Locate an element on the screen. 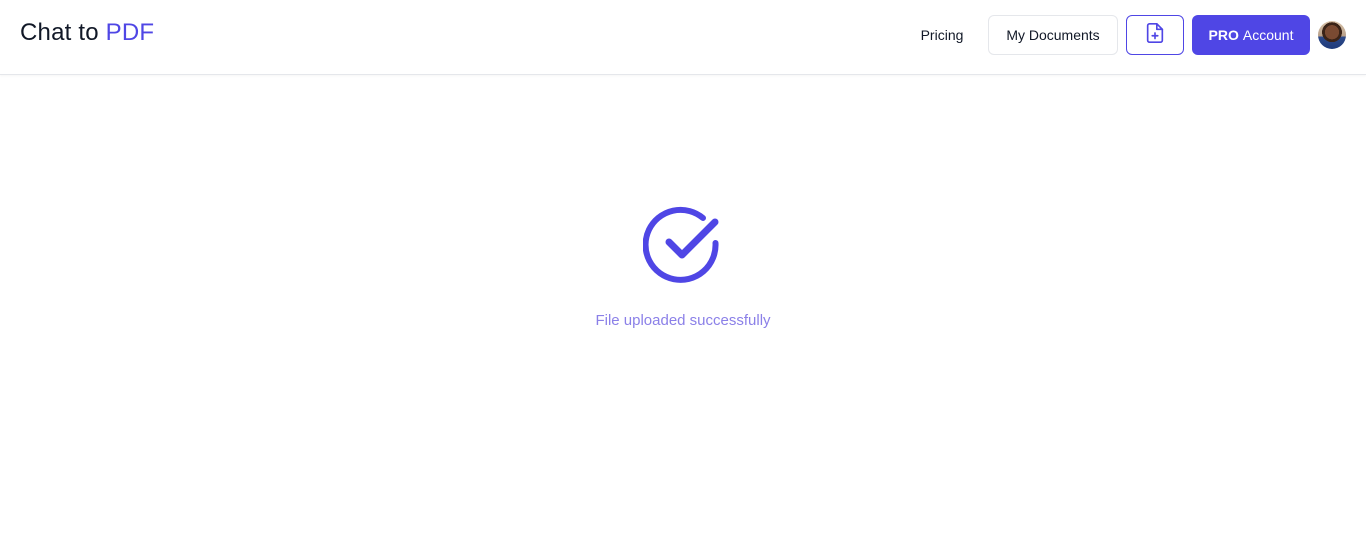 This screenshot has width=1366, height=540. upload-document-button is located at coordinates (1155, 35).